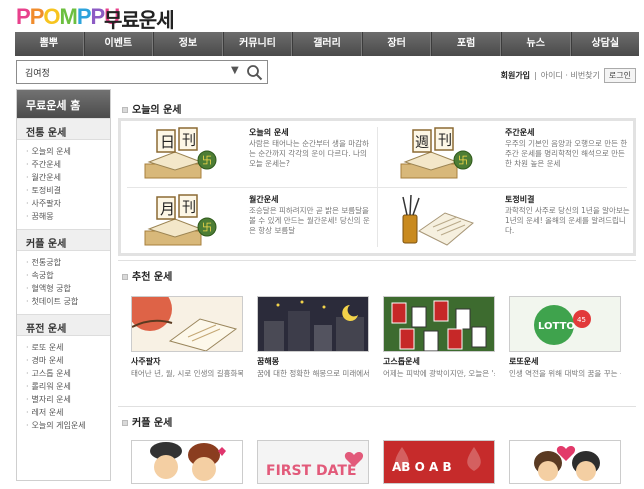 The image size is (644, 489). Describe the element at coordinates (269, 132) in the screenshot. I see `today-item-title: 오늘의 운세` at that location.